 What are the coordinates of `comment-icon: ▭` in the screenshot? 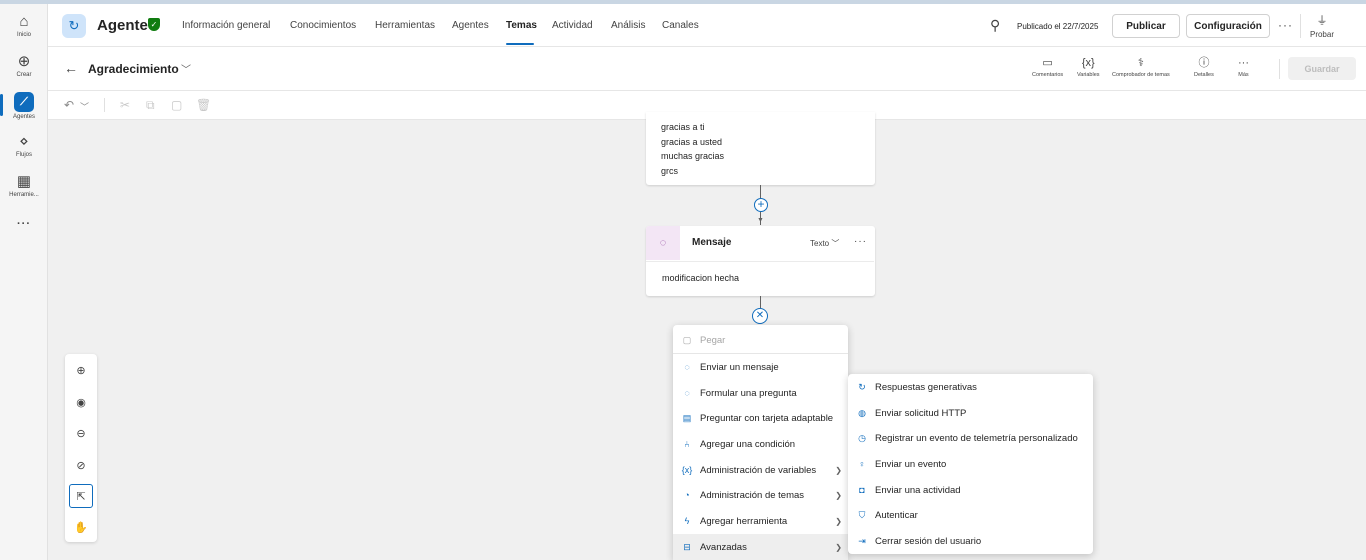 It's located at (1047, 63).